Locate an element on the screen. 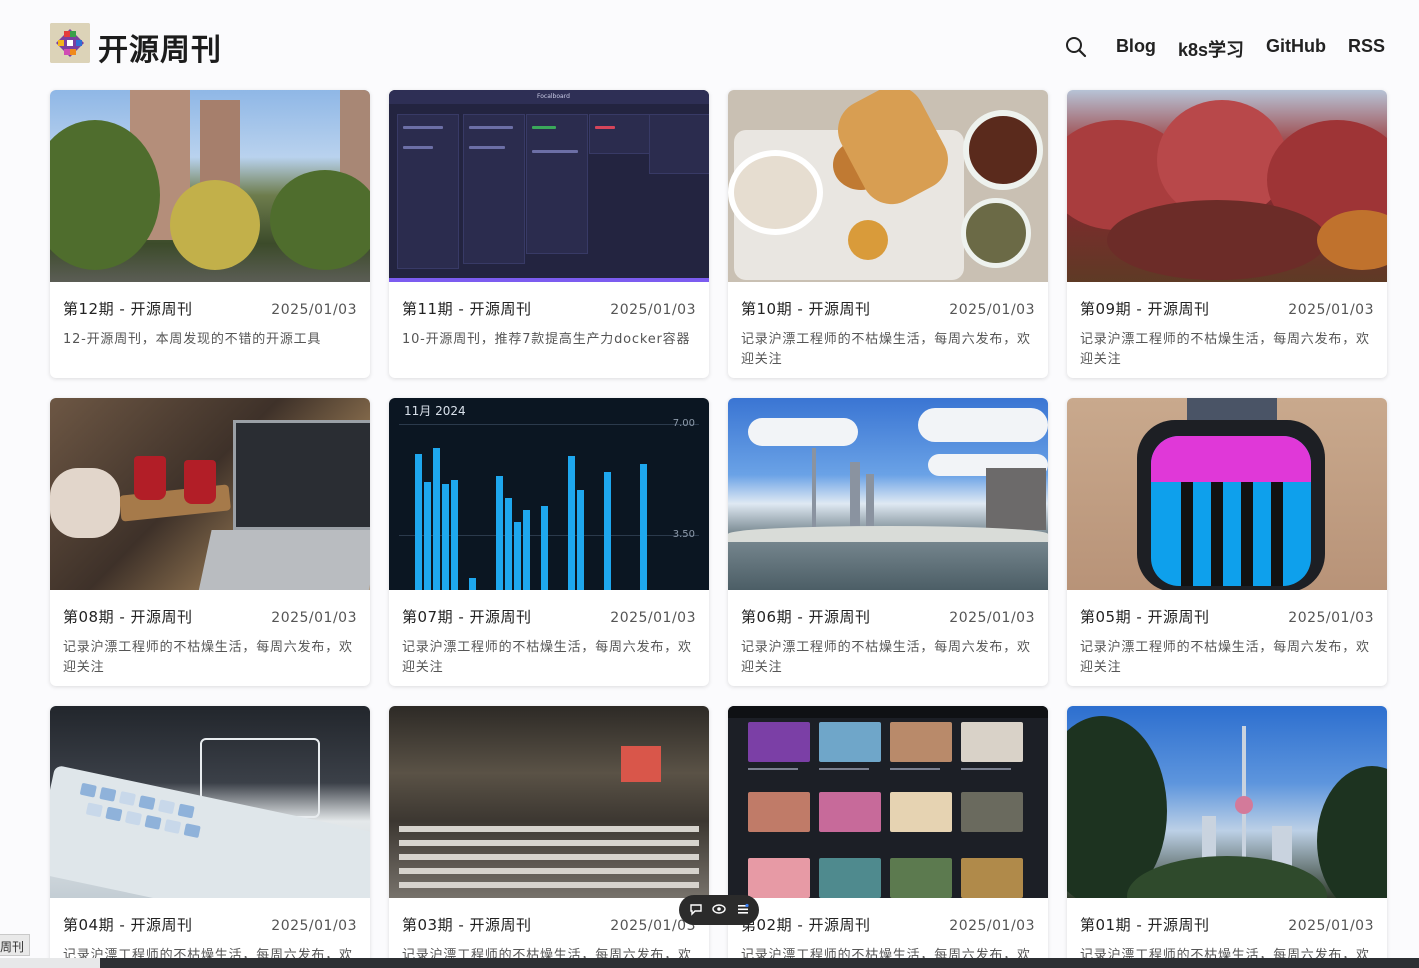 The height and width of the screenshot is (968, 1419). main-nav: Blog k8s学习 GitHub RSS is located at coordinates (1250, 49).